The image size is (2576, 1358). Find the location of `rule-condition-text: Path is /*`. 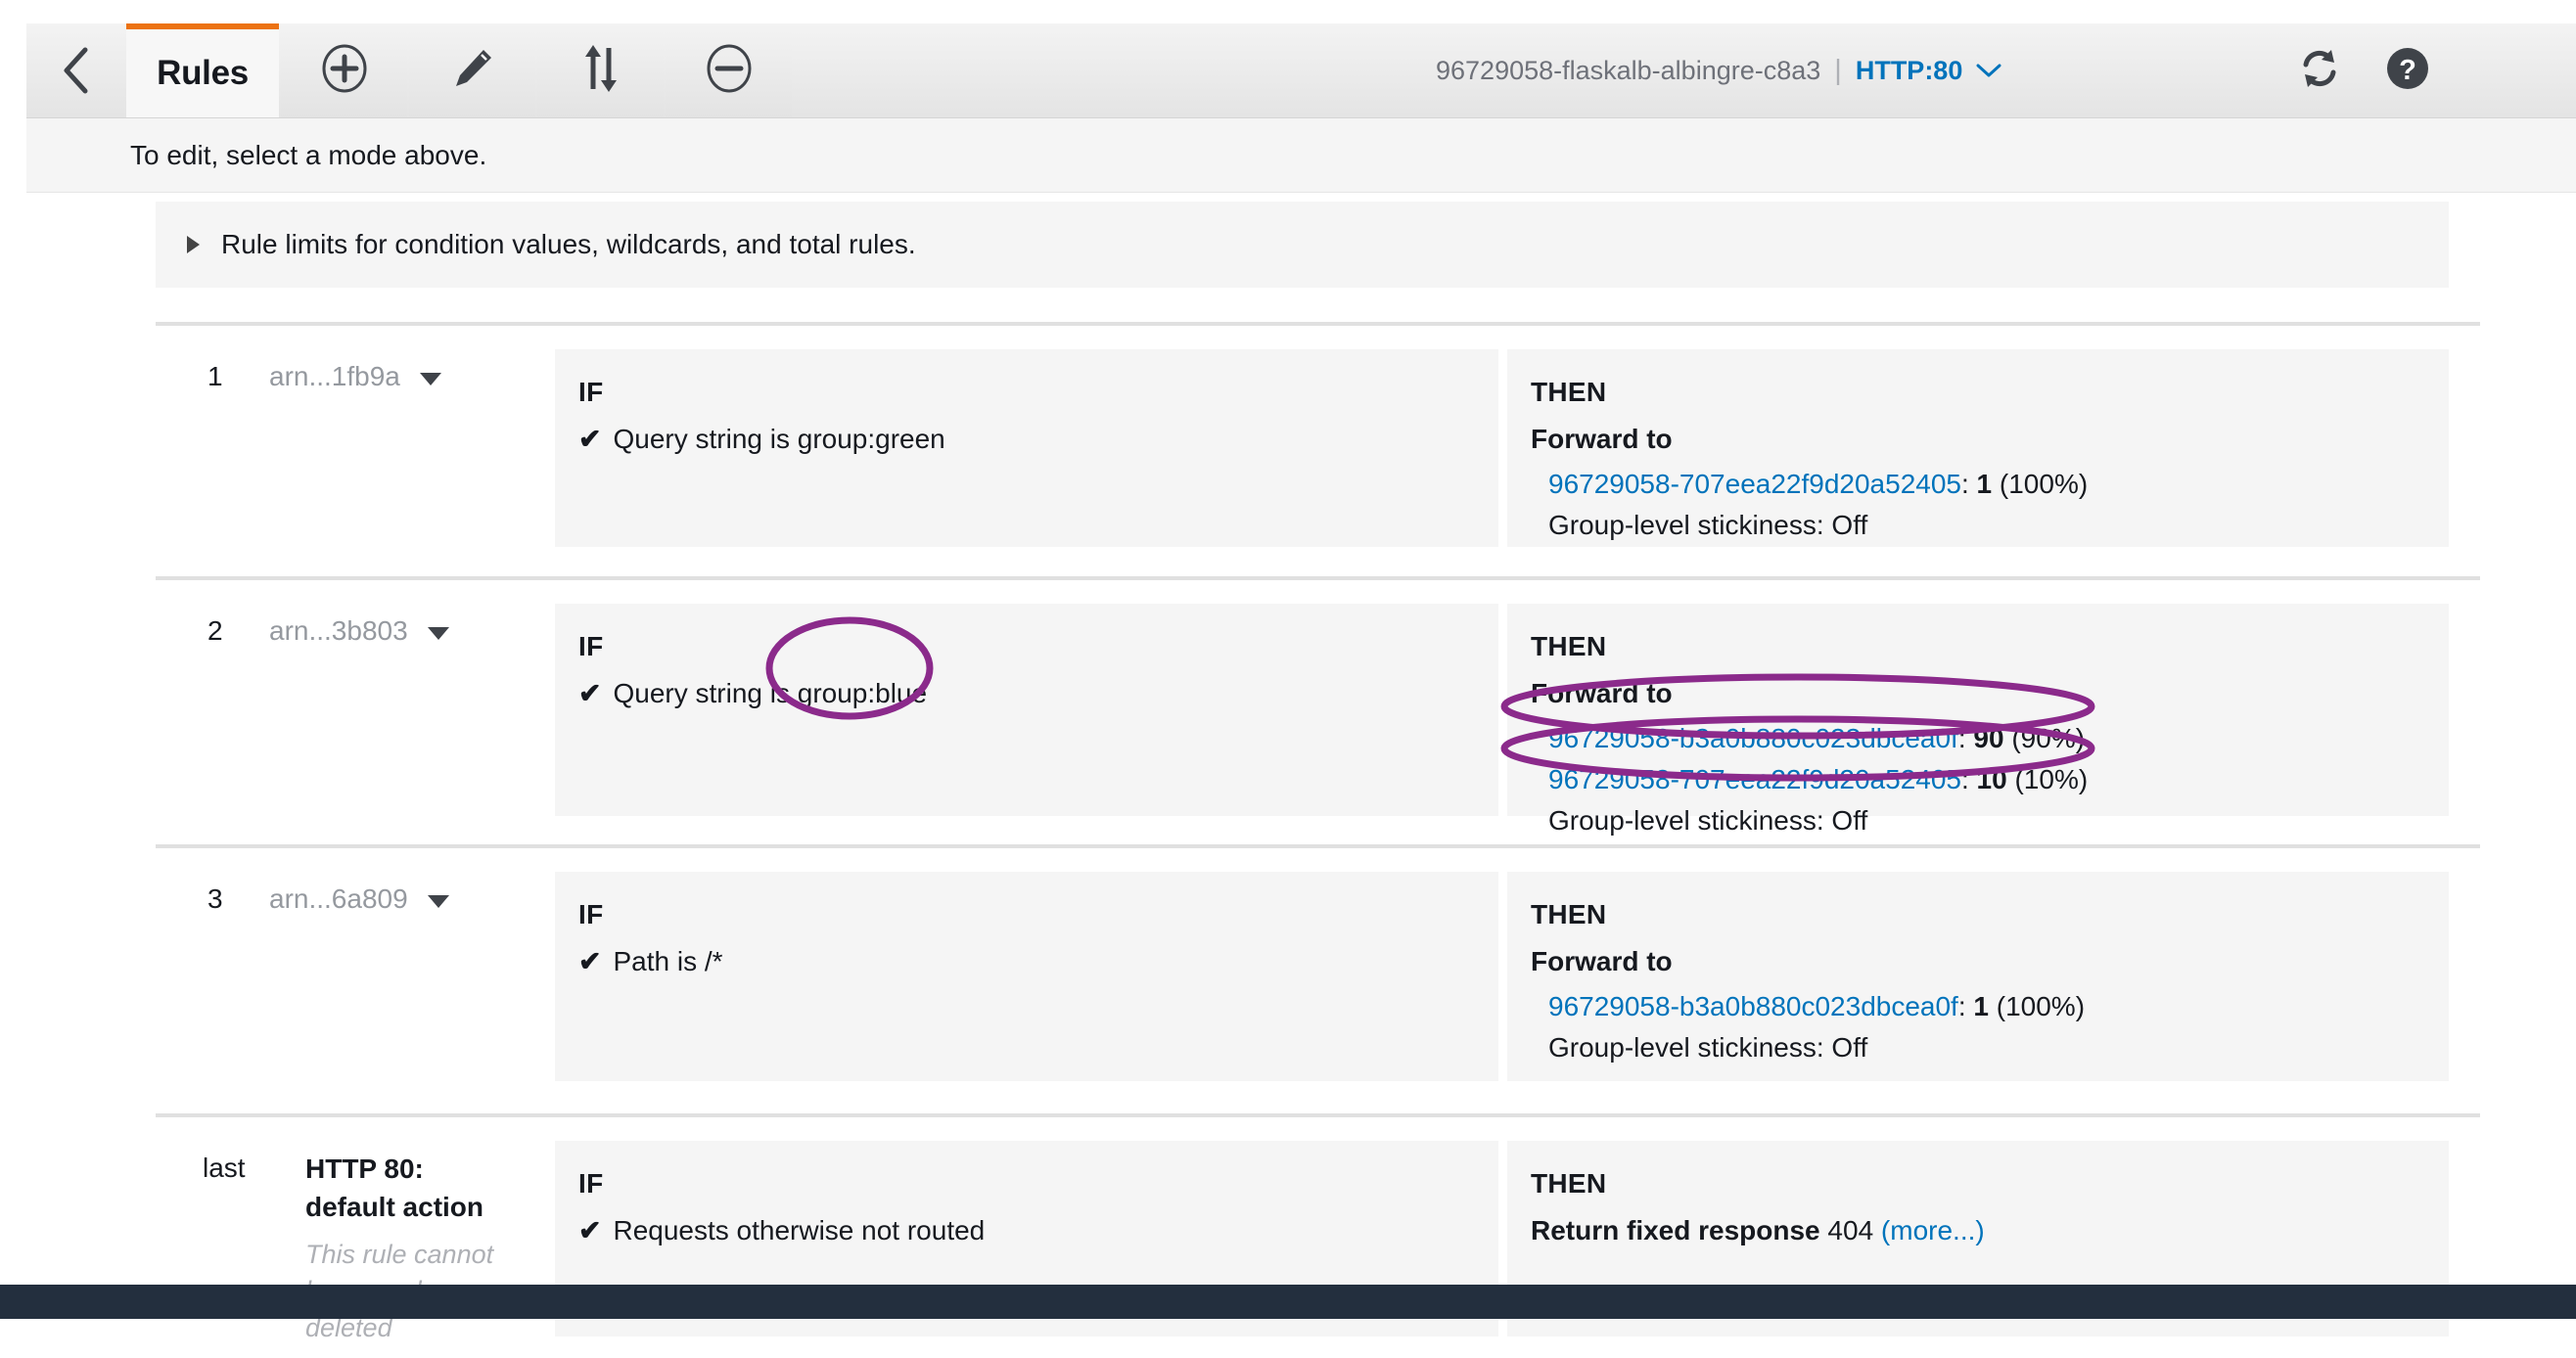

rule-condition-text: Path is /* is located at coordinates (668, 961).